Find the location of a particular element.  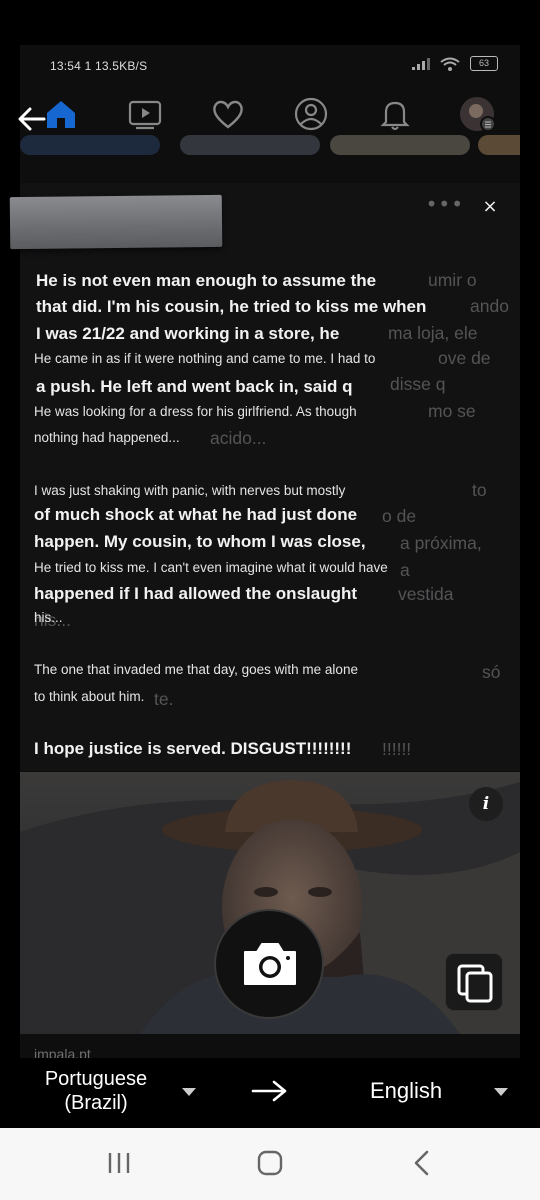

back-arrow-icon is located at coordinates (32, 119).